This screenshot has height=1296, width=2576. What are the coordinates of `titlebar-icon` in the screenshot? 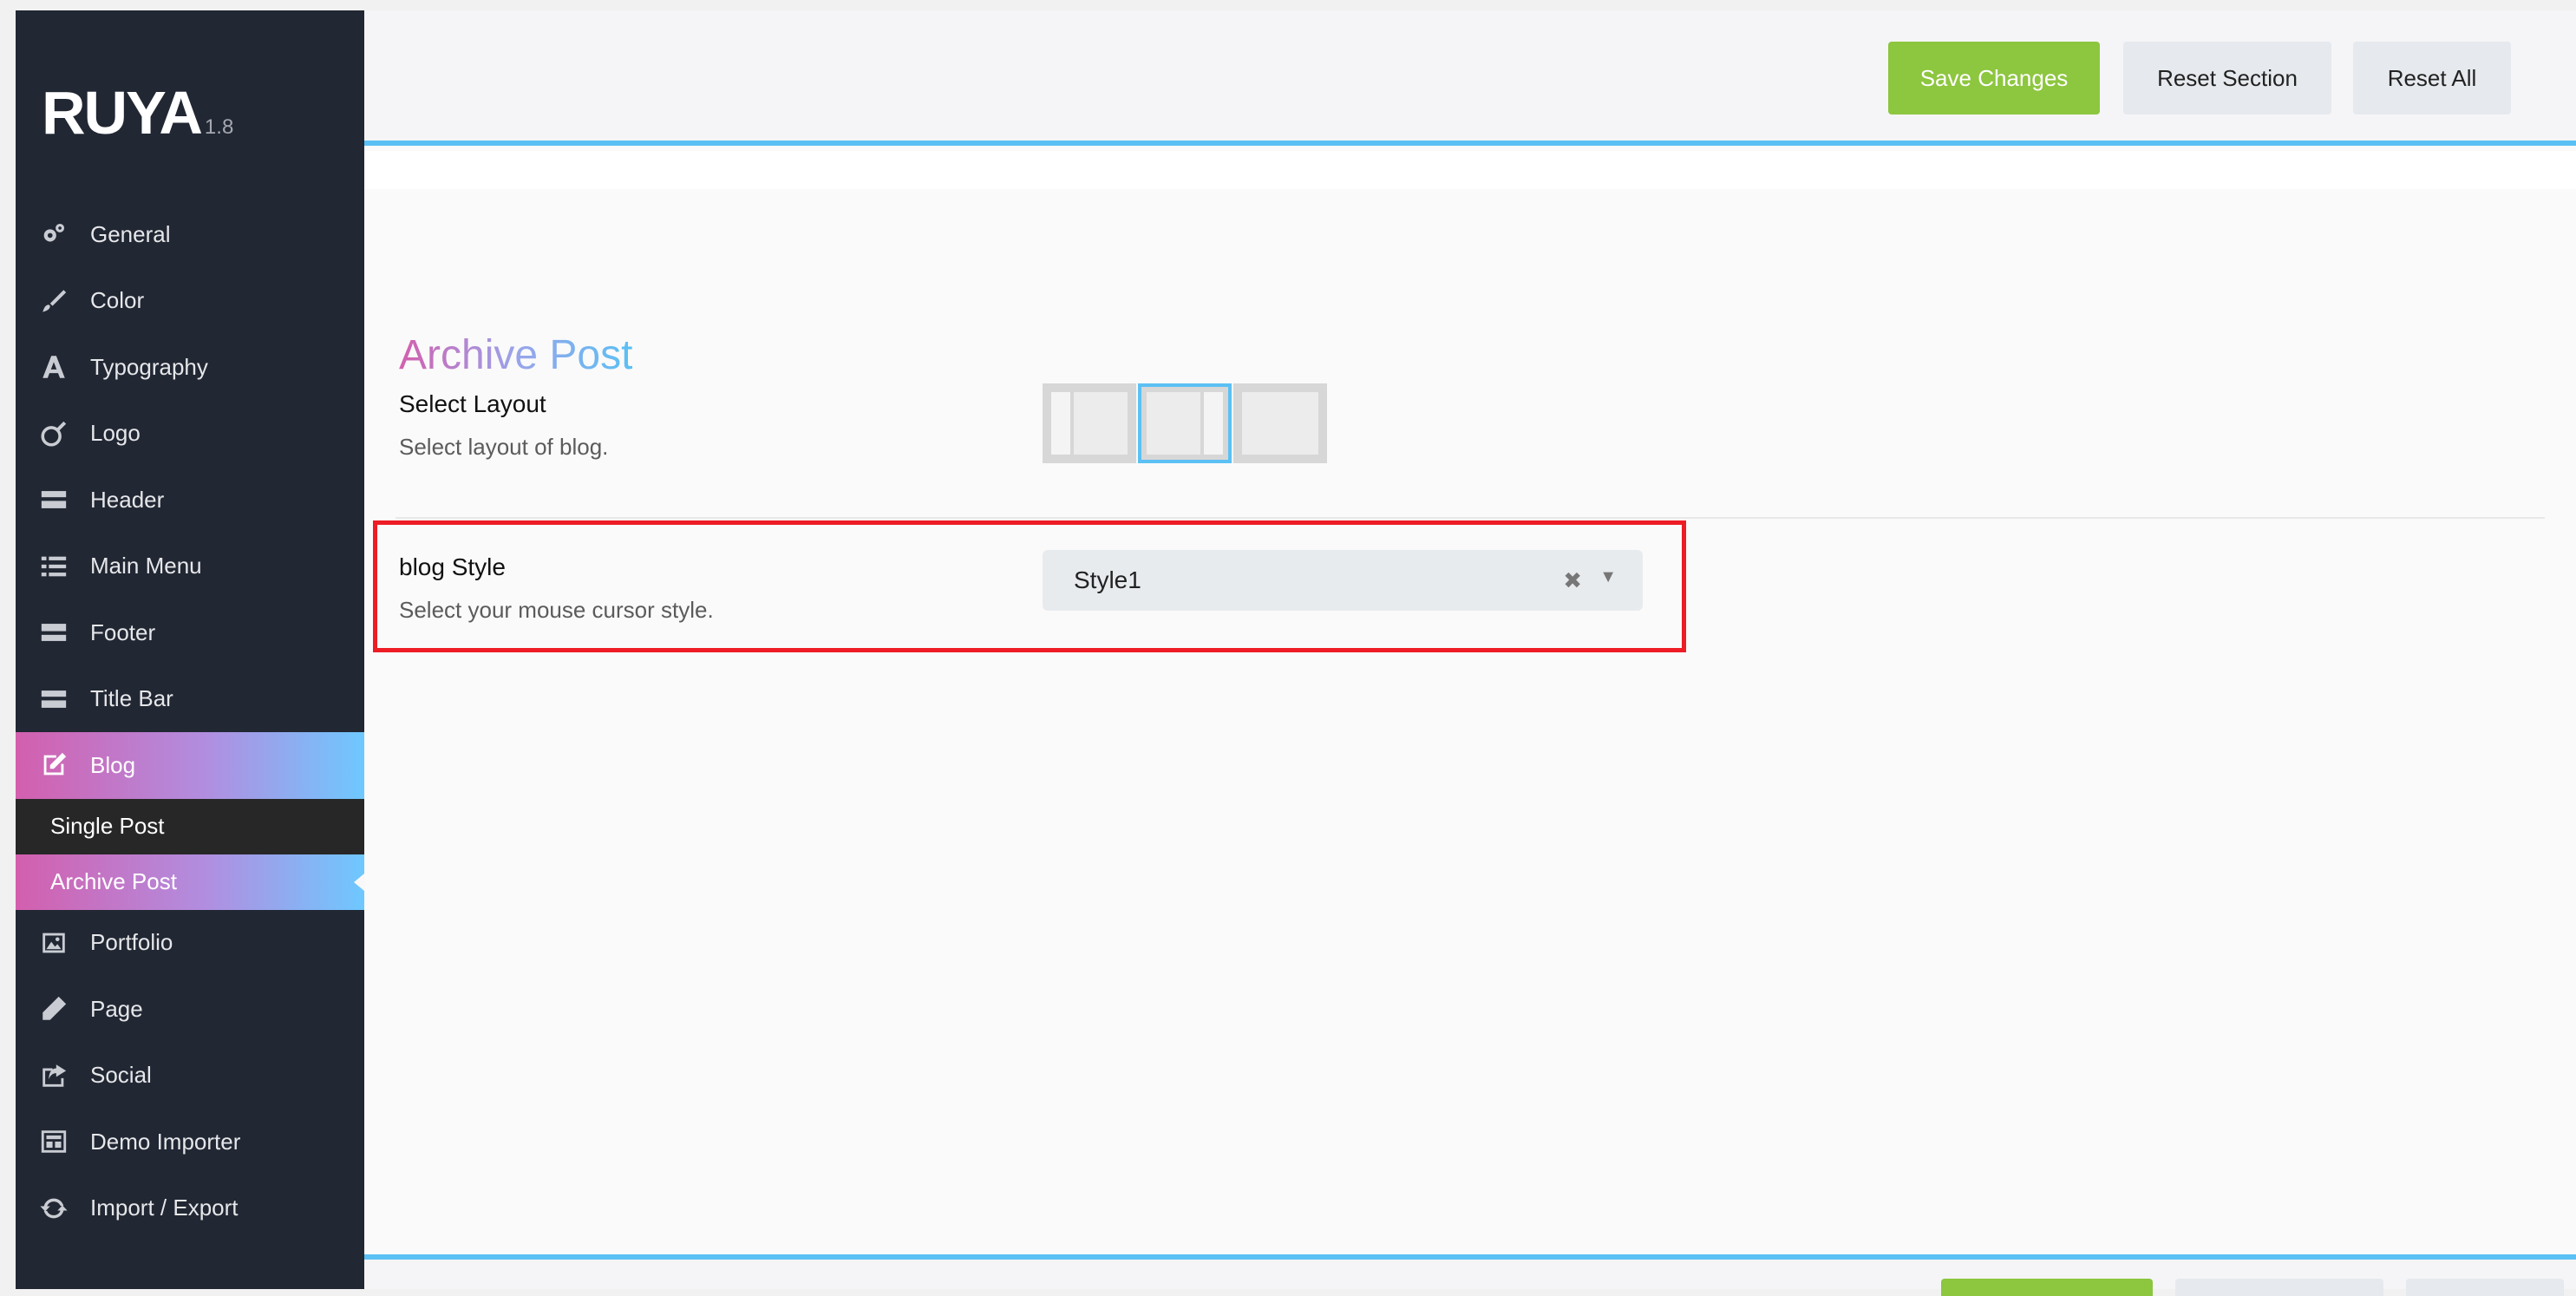 It's located at (53, 699).